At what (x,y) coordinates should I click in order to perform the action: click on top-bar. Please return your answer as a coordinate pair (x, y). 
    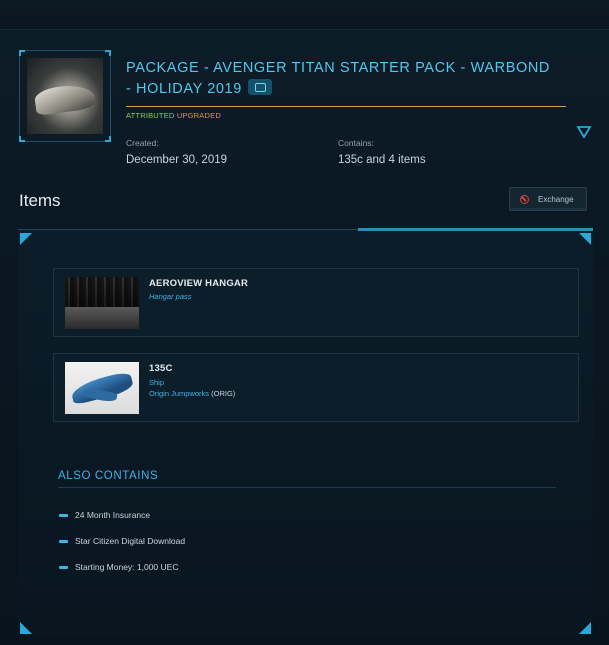
    Looking at the image, I should click on (304, 15).